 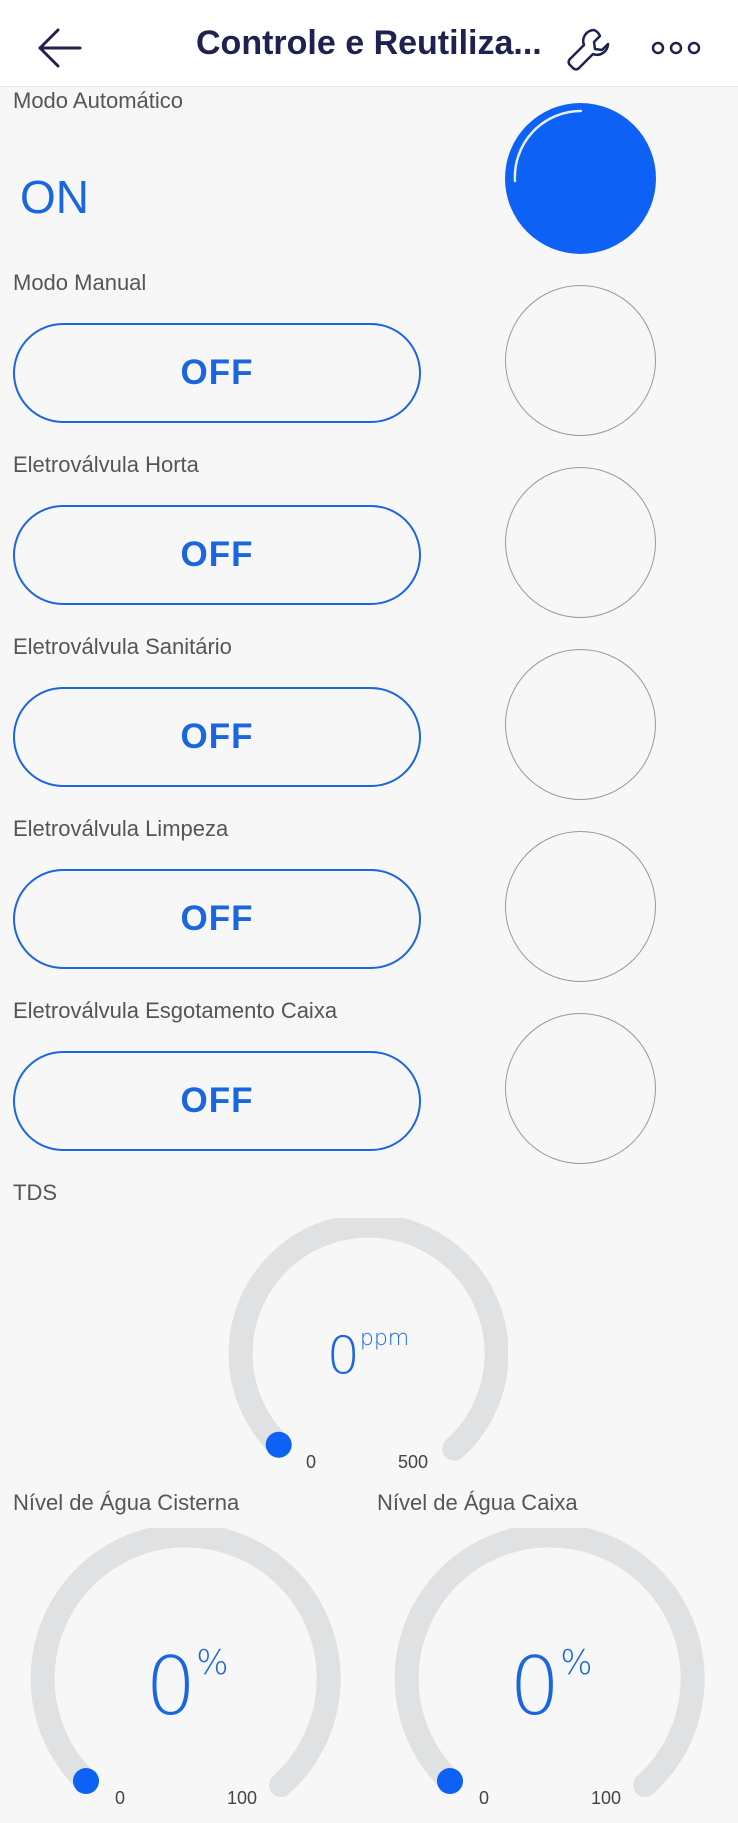 What do you see at coordinates (217, 737) in the screenshot?
I see `valve-sanitario-button: OFF` at bounding box center [217, 737].